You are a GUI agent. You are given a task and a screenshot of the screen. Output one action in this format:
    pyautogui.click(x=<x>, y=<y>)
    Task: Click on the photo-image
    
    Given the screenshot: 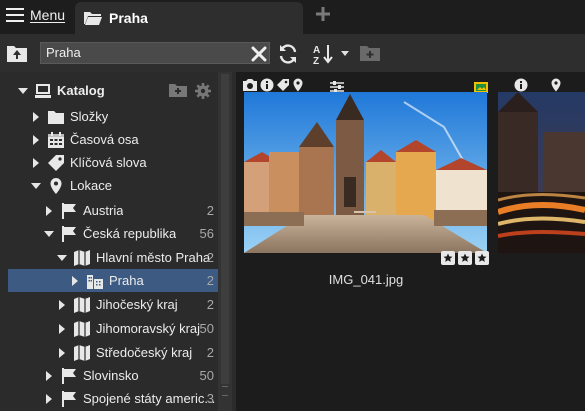 What is the action you would take?
    pyautogui.click(x=541, y=172)
    